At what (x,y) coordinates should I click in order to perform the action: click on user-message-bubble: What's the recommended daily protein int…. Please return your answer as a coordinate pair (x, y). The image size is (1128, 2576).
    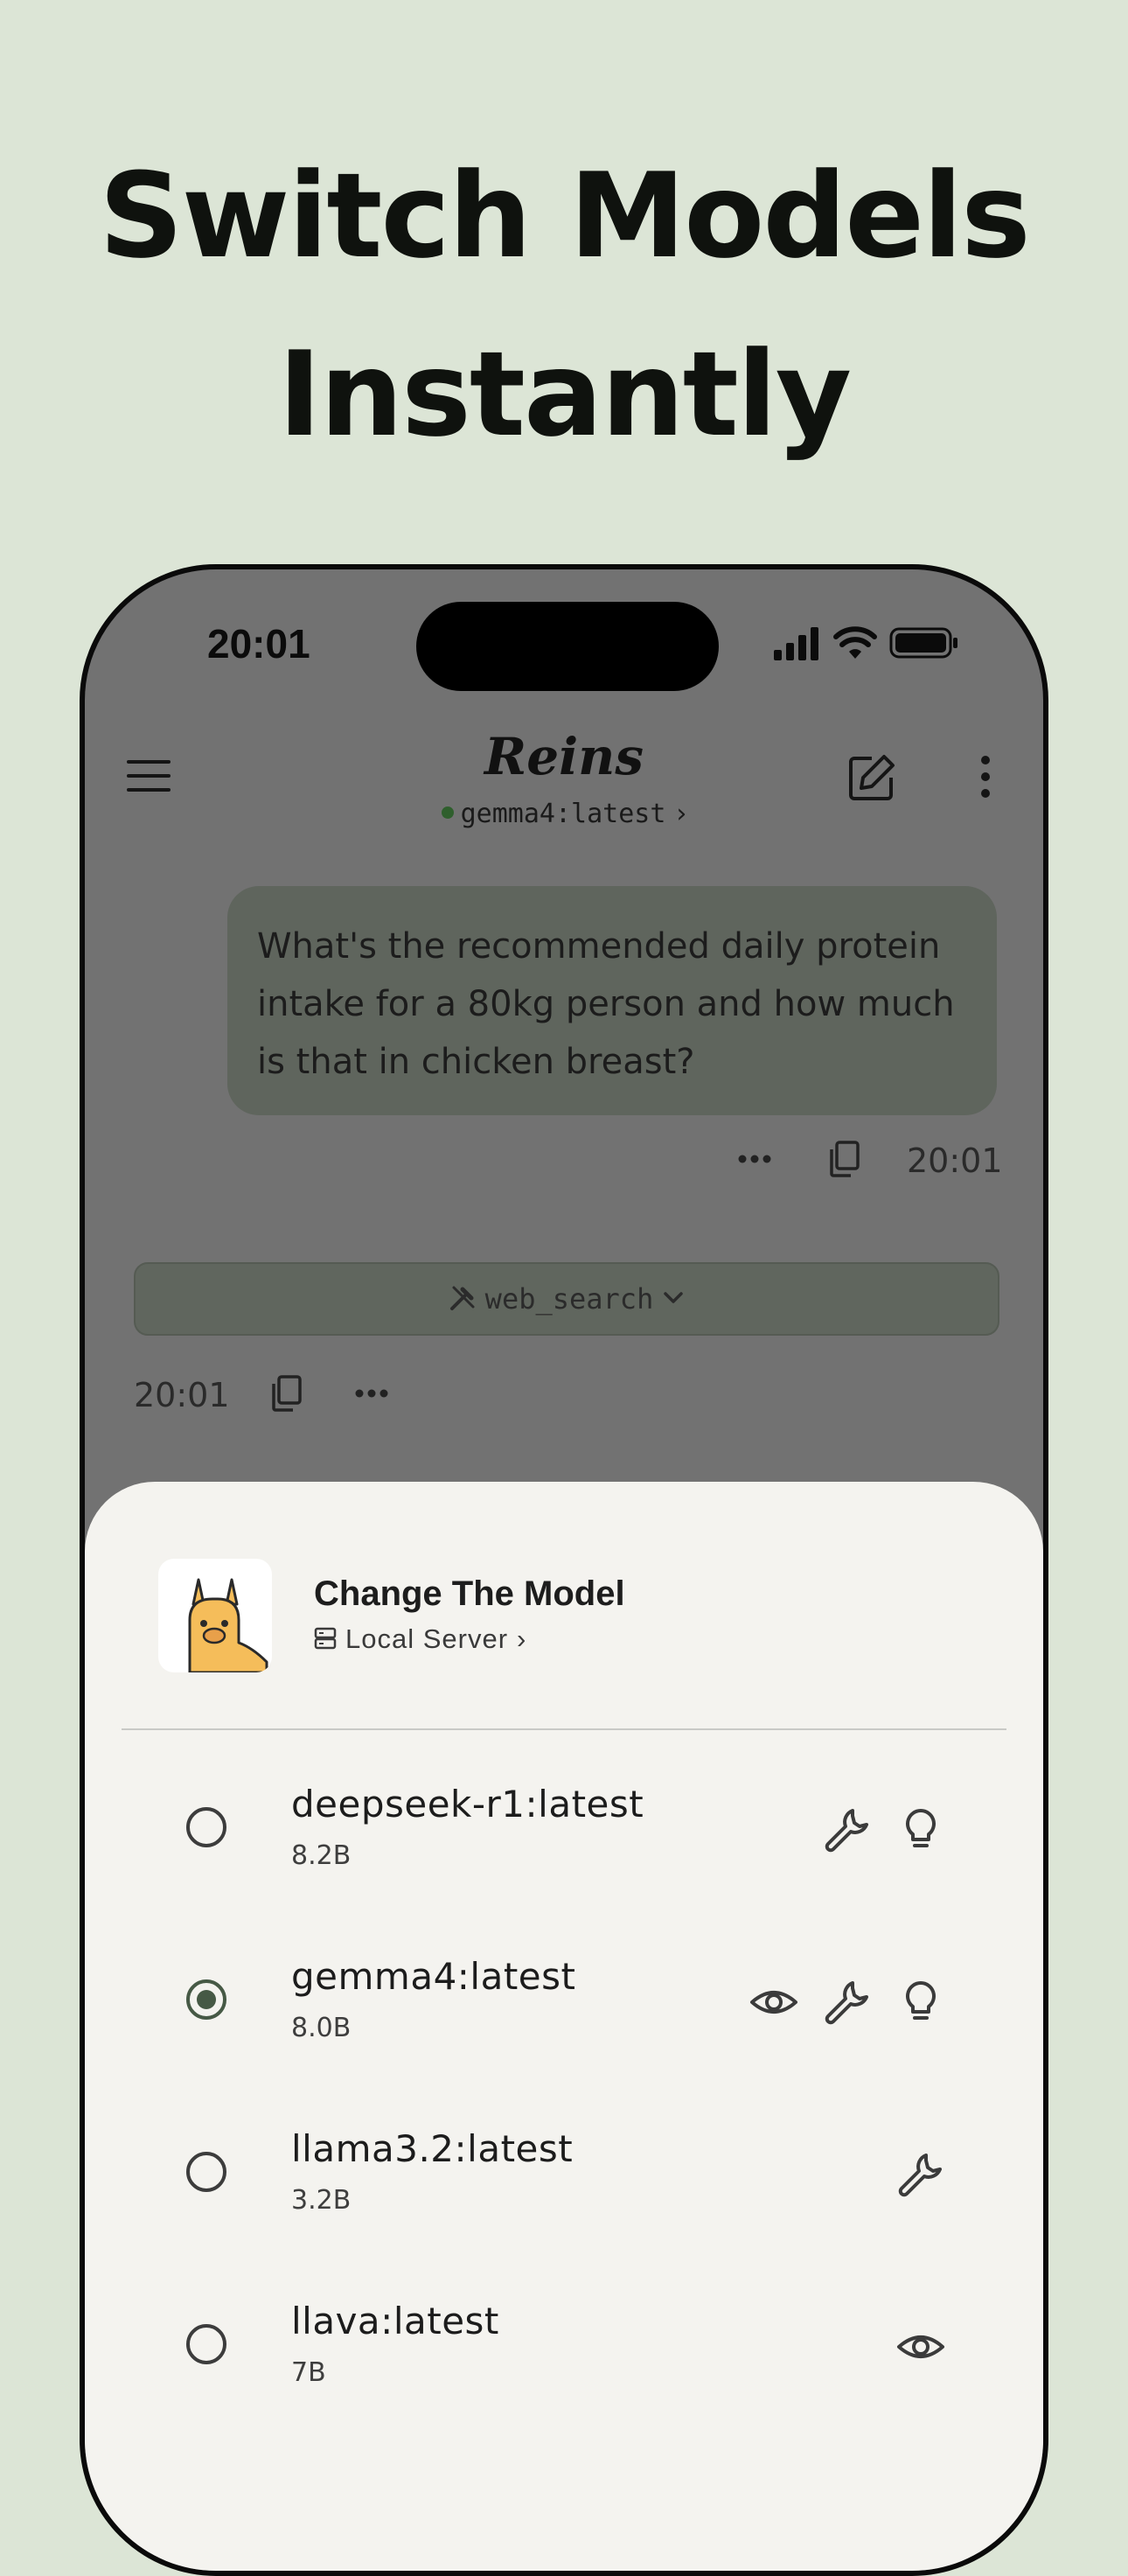
    Looking at the image, I should click on (612, 1000).